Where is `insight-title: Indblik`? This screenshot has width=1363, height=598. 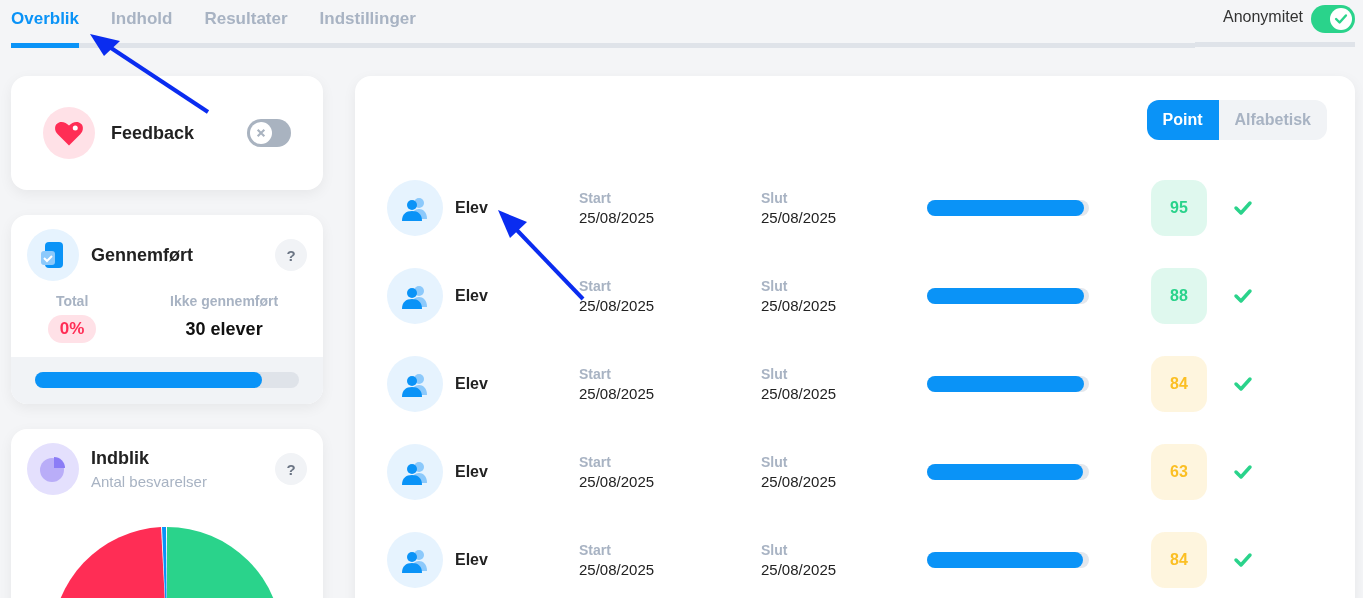
insight-title: Indblik is located at coordinates (120, 458).